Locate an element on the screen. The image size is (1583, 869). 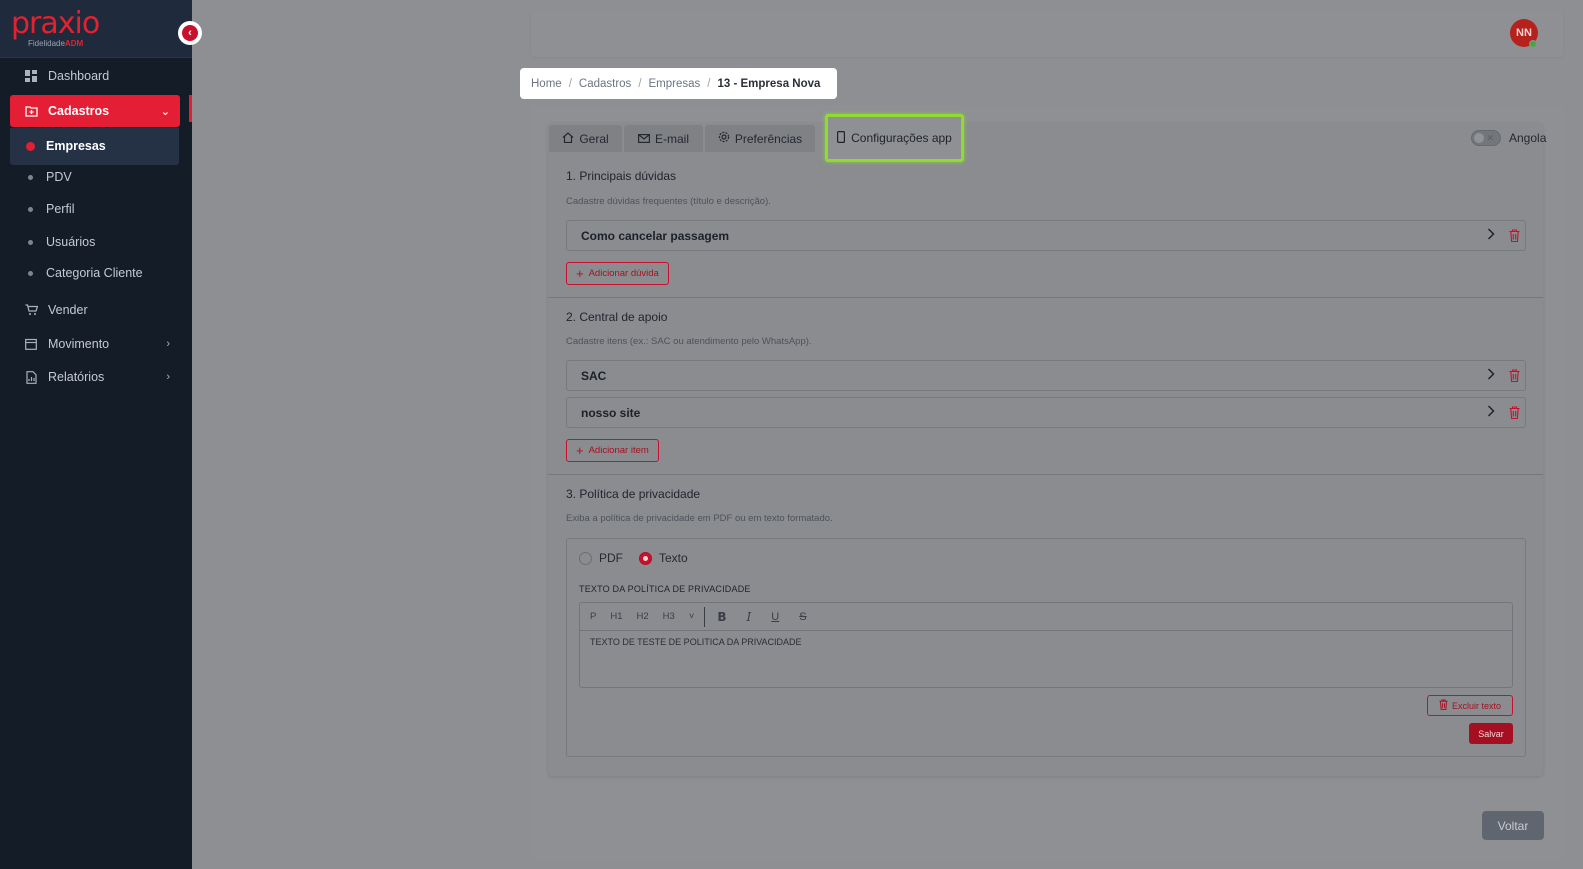
h2-button: H2 is located at coordinates (643, 616).